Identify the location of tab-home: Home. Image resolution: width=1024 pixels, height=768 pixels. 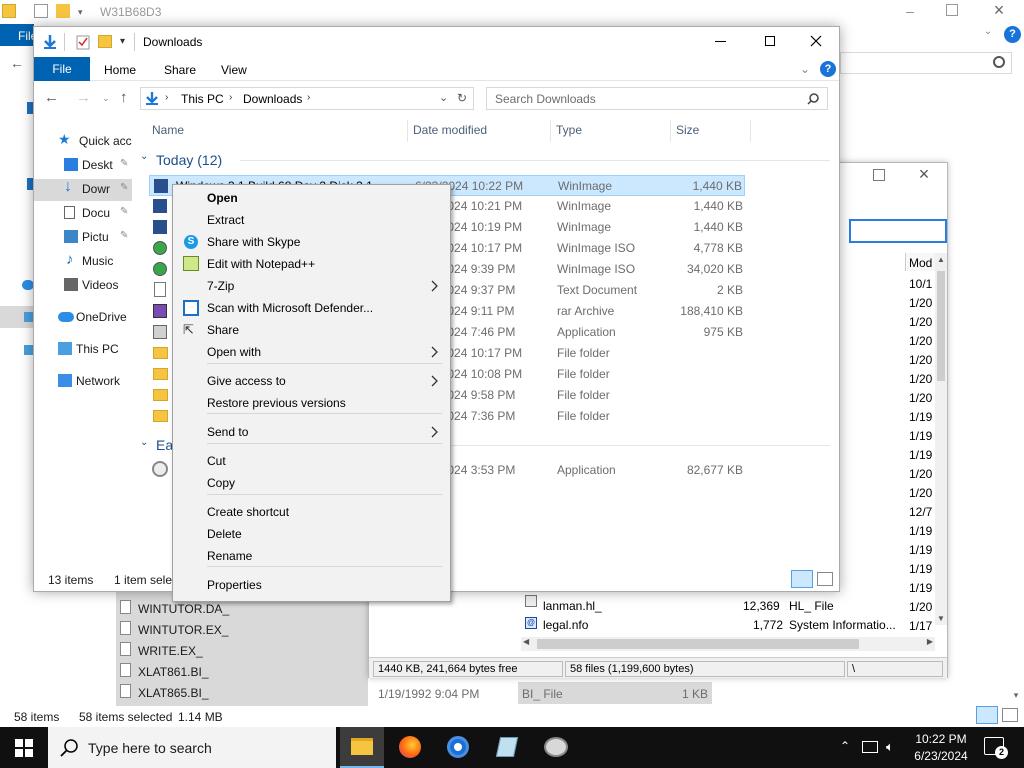
(120, 70).